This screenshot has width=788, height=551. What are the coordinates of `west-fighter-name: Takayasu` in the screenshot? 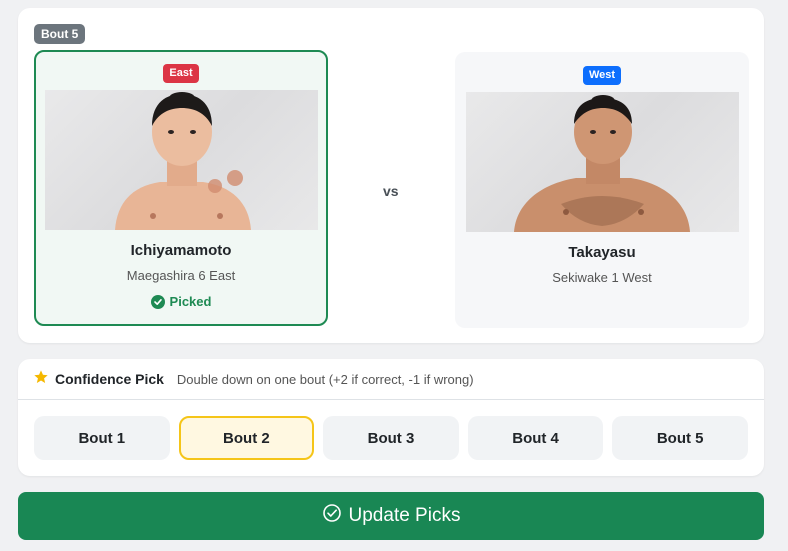 It's located at (602, 252).